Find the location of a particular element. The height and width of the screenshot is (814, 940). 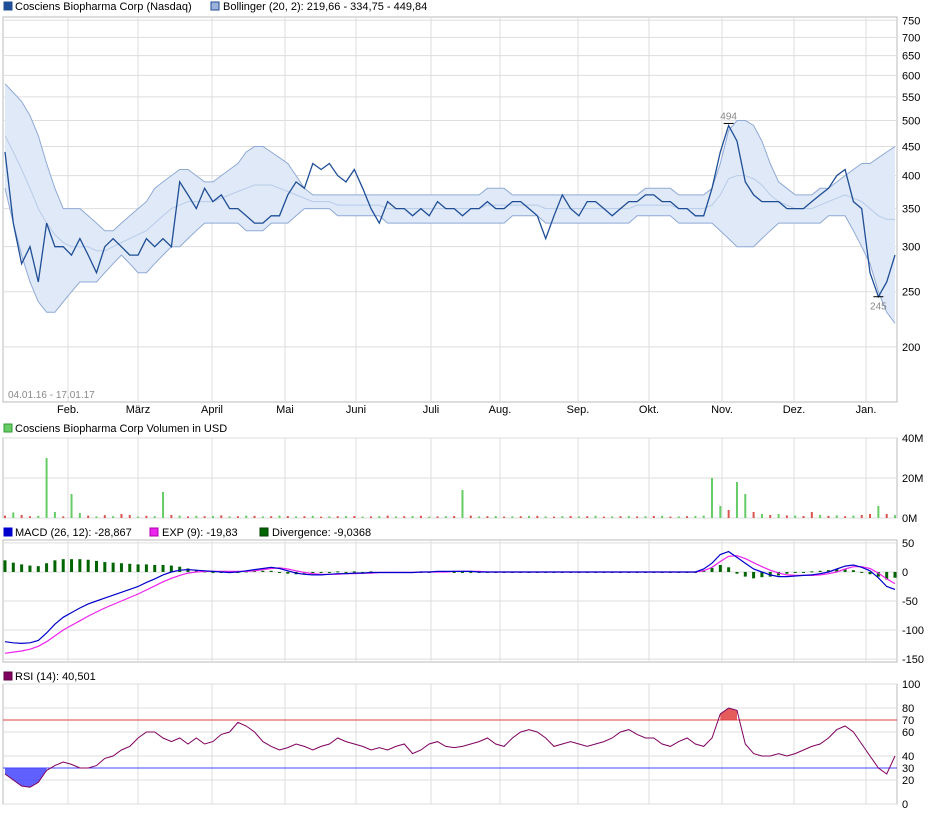

rsi-legend-label: RSI (14): 40,501 is located at coordinates (55, 677).